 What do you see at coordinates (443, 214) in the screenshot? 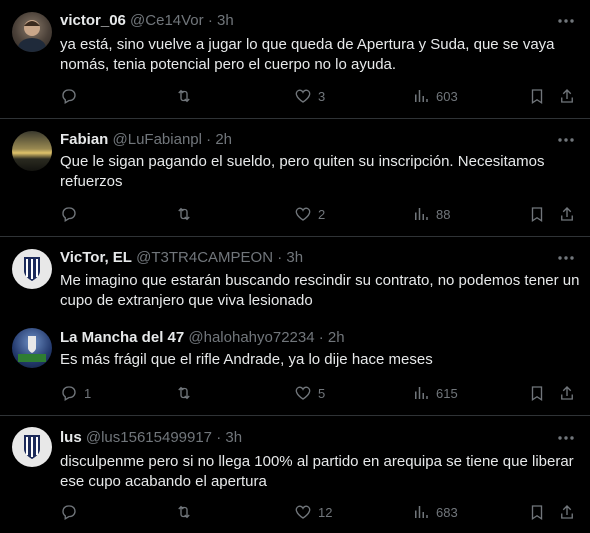
I see `view-count: 88` at bounding box center [443, 214].